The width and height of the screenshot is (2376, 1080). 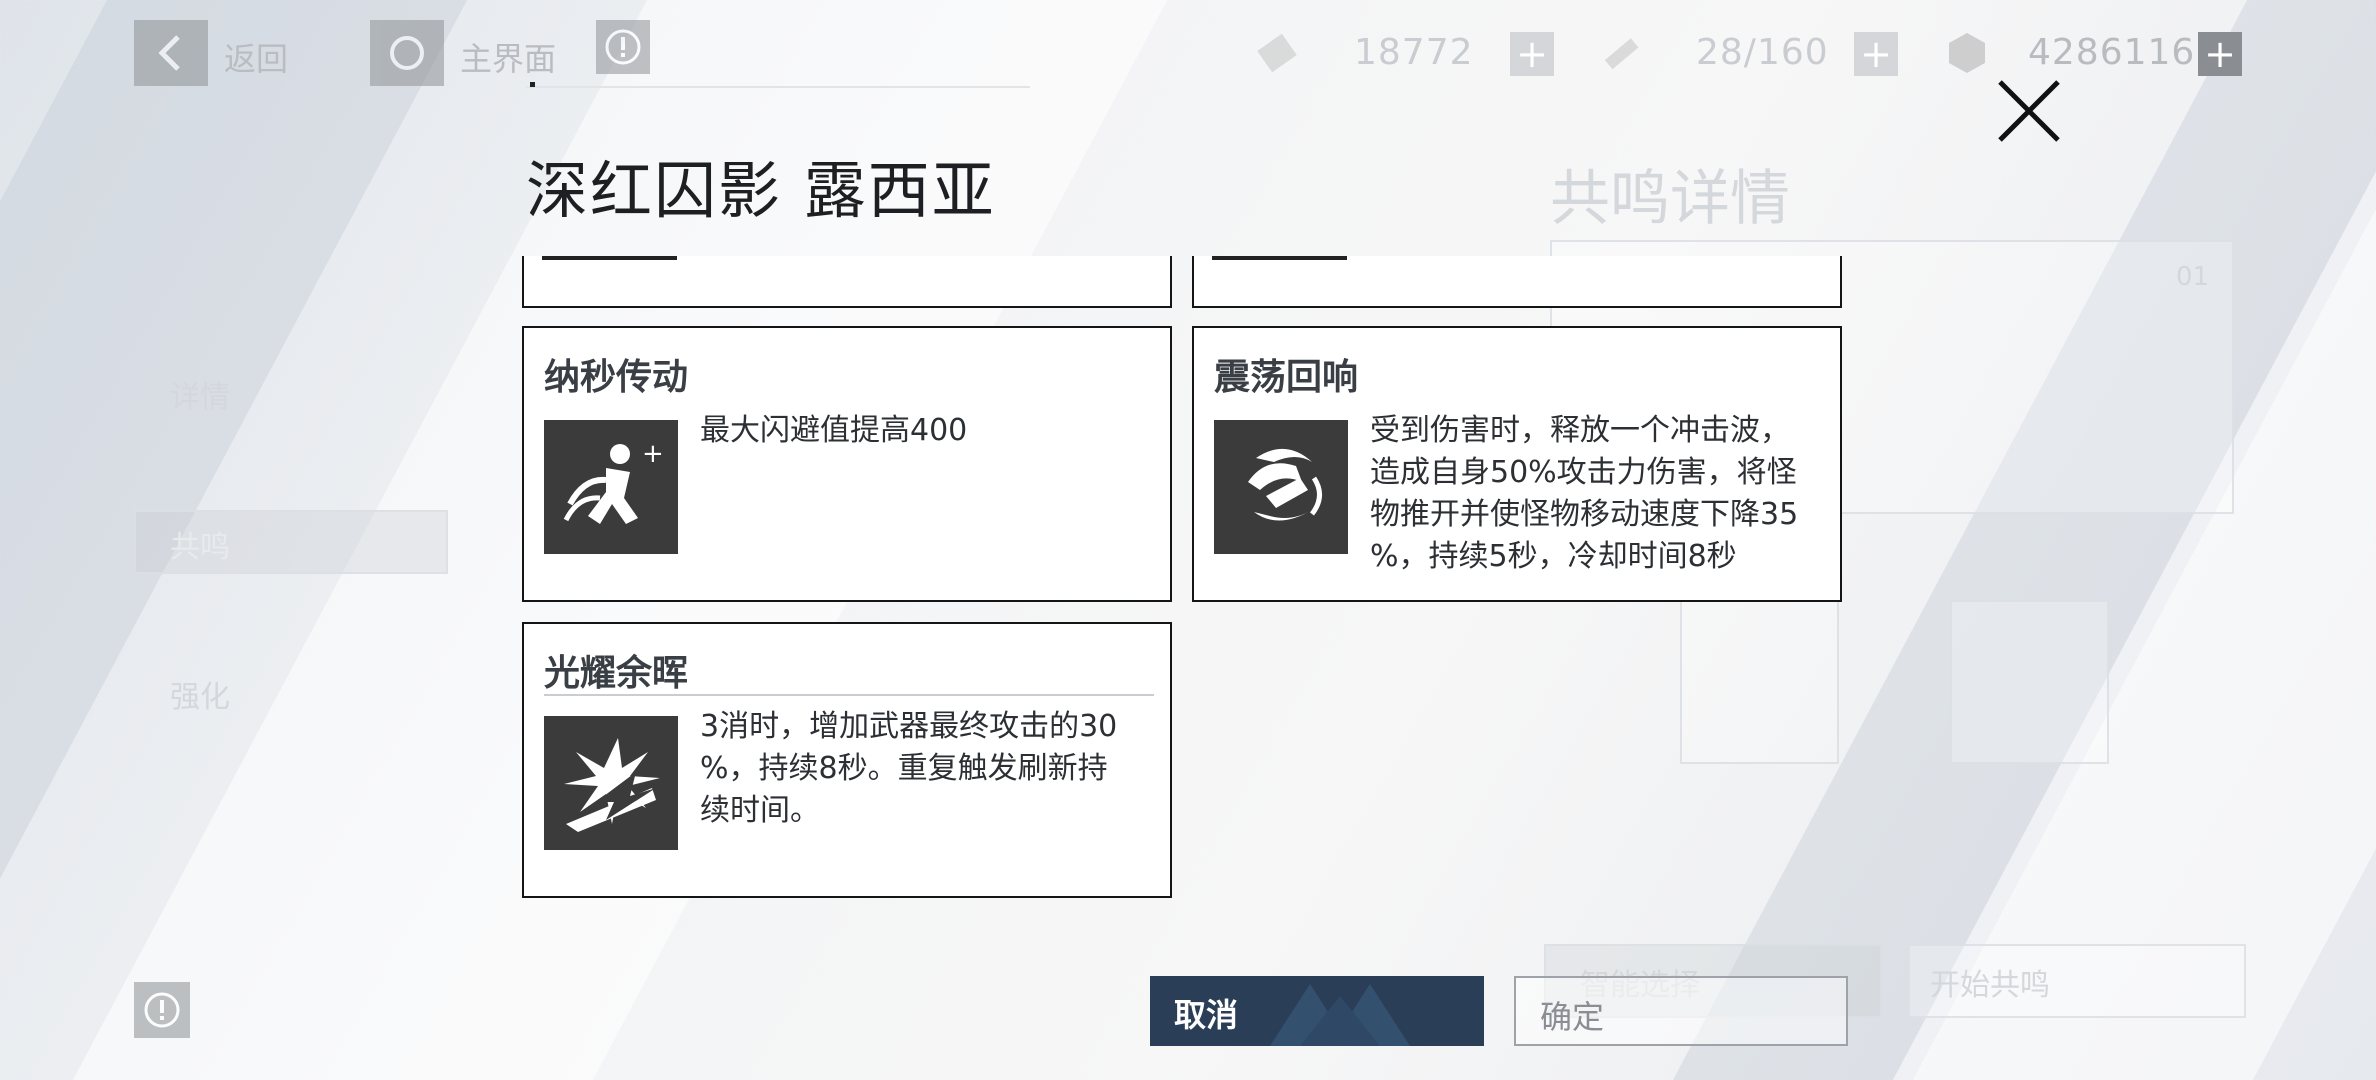 I want to click on skill-name: 纳秒传动, so click(x=616, y=377).